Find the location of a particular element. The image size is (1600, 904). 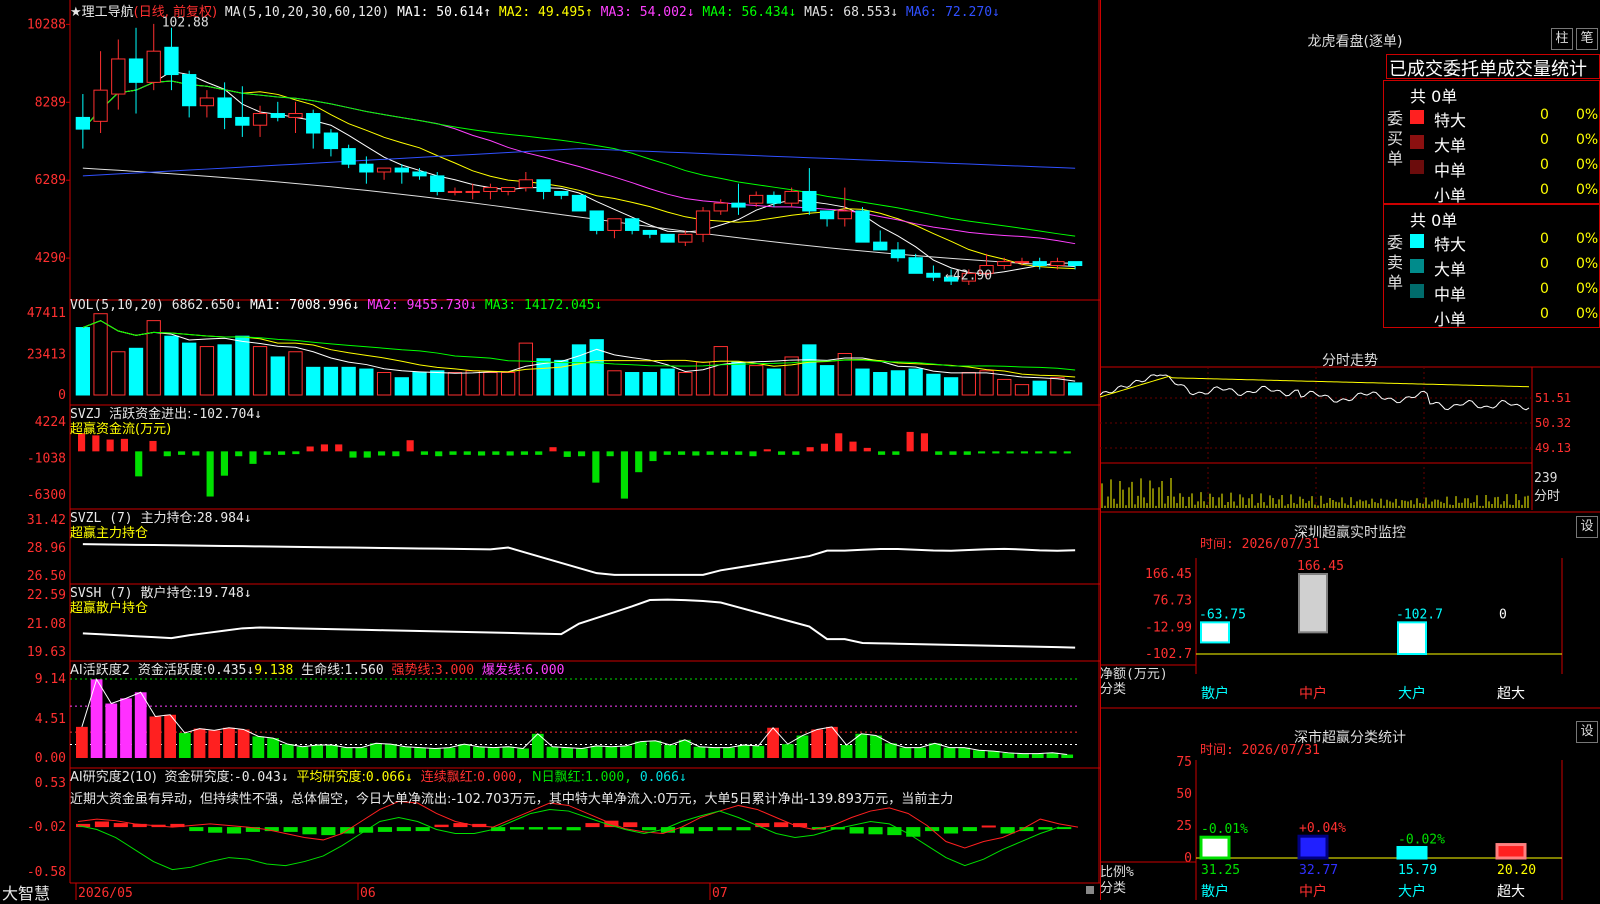

sz-class-settings-button: 设 is located at coordinates (1587, 732).